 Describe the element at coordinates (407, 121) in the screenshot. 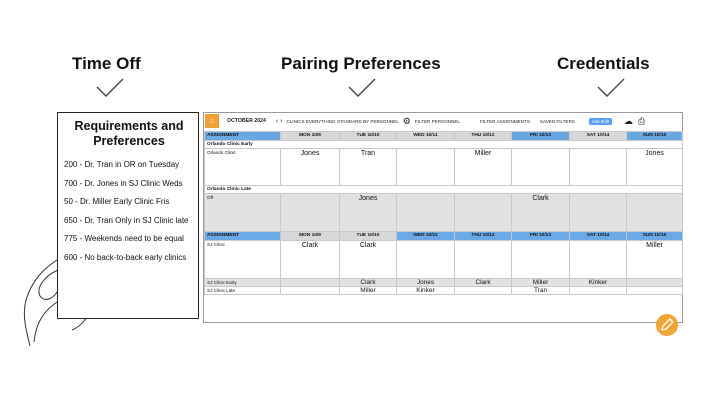

I see `gear-icon: ⚙` at that location.